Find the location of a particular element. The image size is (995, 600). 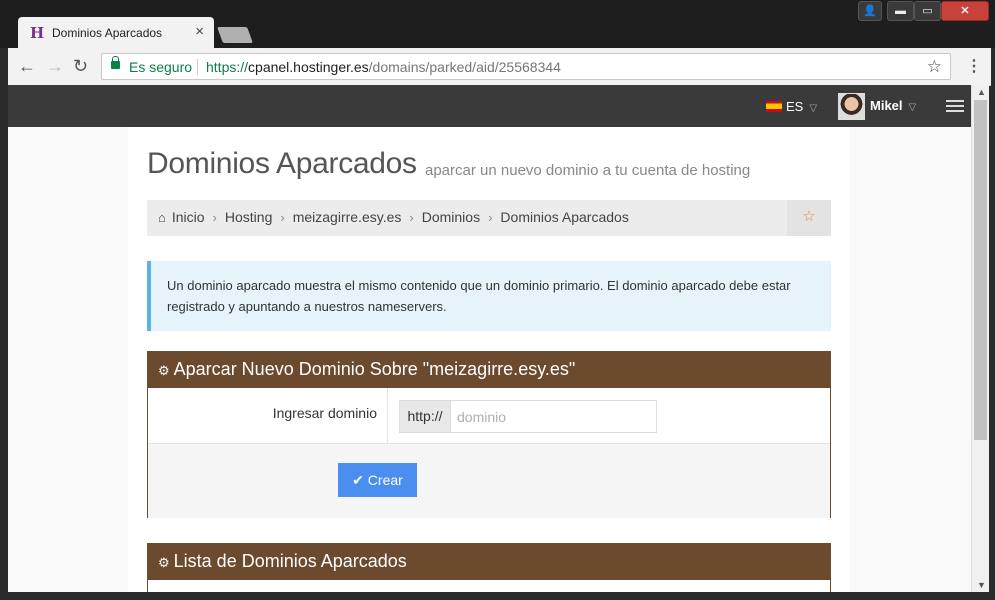

browser-menu-icon: ⋮ is located at coordinates (974, 66).